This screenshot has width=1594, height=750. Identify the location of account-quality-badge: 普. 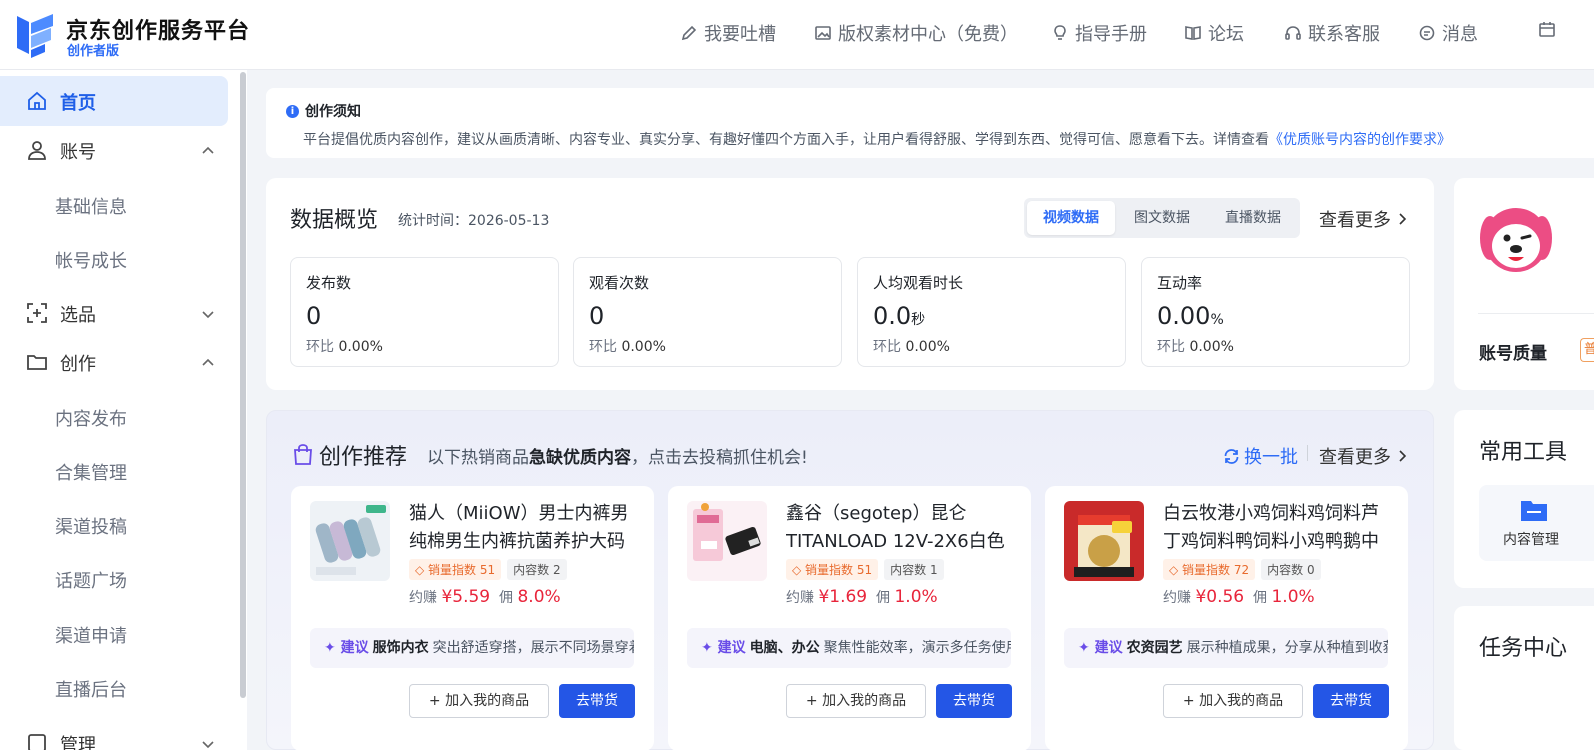
(1587, 350).